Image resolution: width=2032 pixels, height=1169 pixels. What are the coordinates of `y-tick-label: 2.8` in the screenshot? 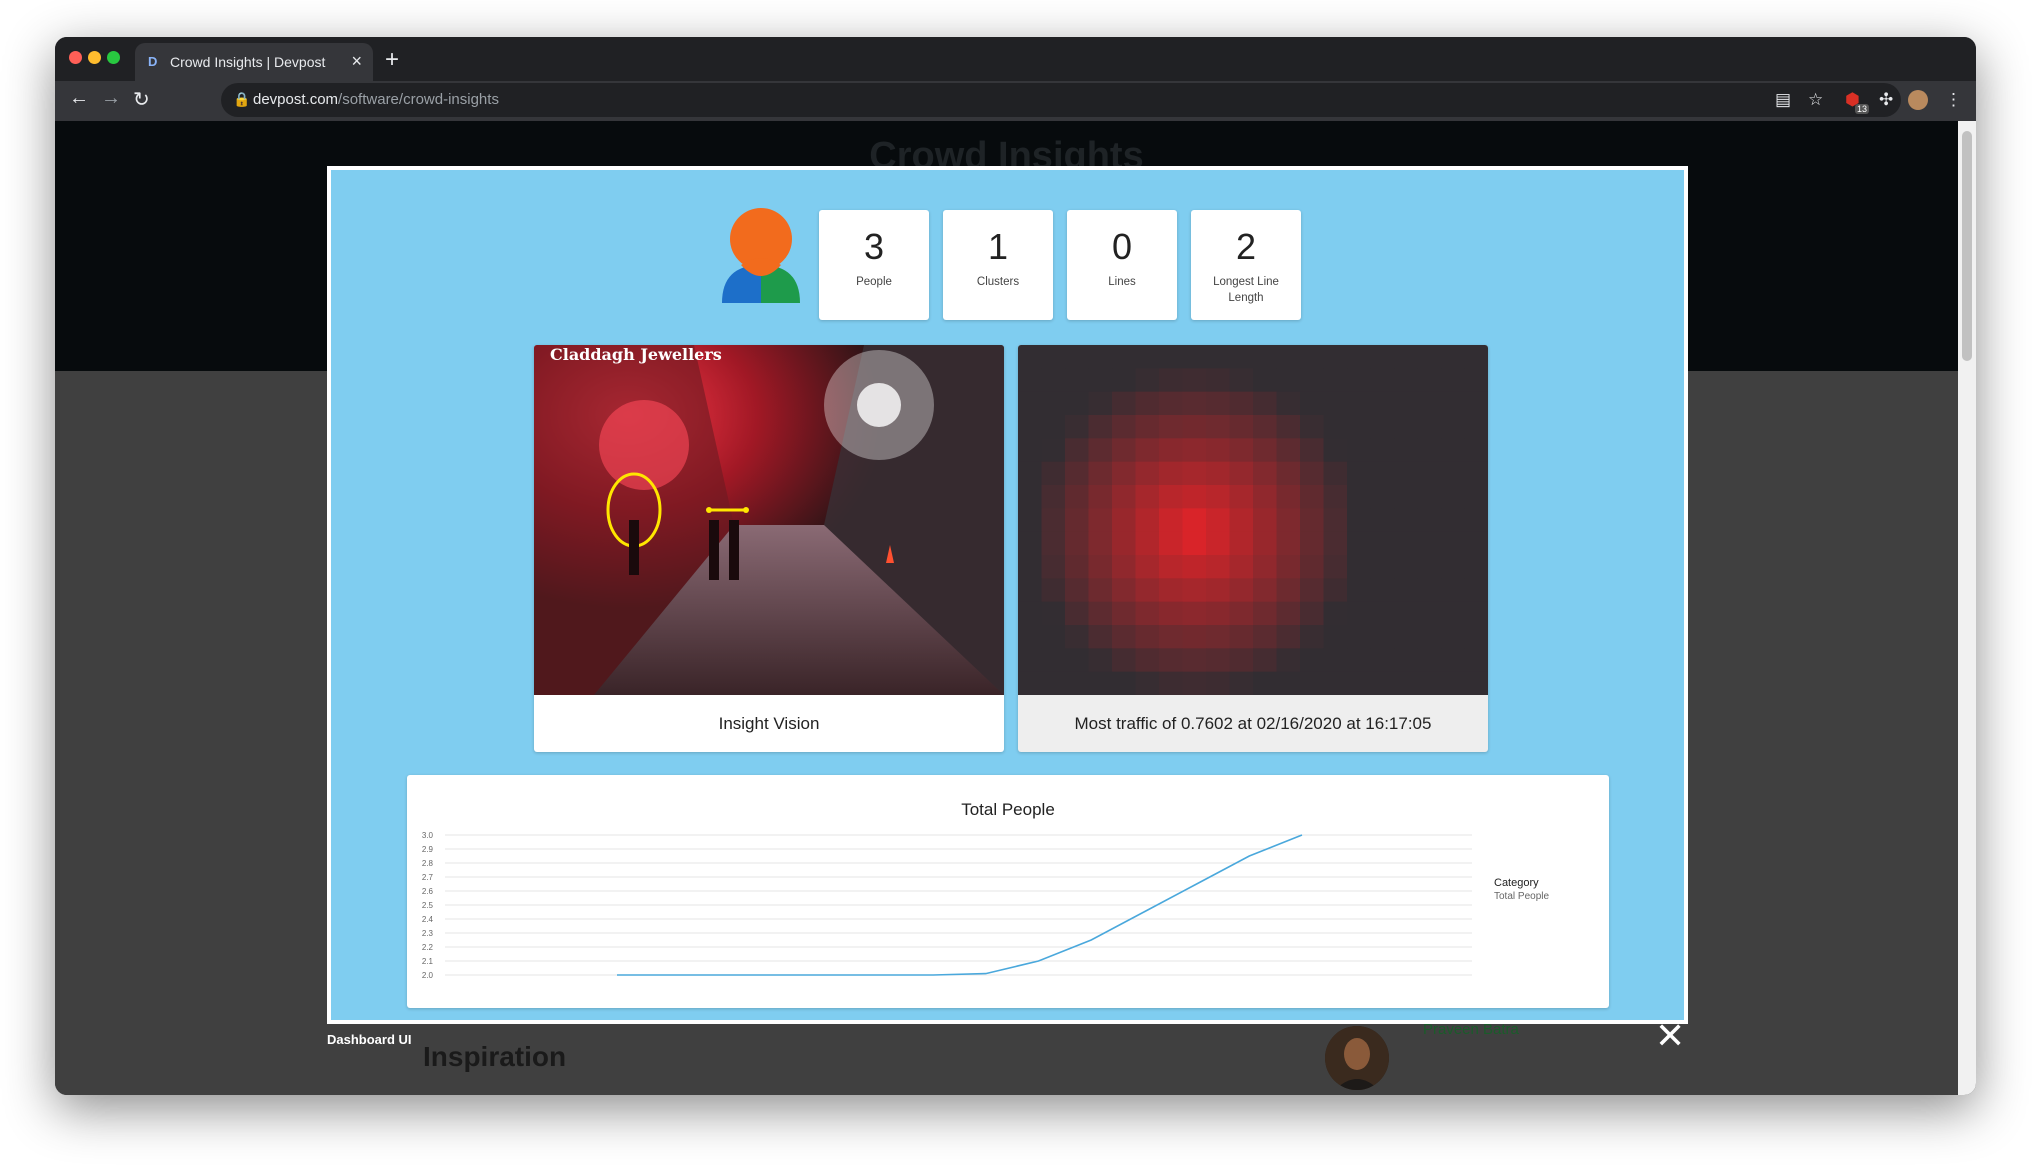 It's located at (428, 863).